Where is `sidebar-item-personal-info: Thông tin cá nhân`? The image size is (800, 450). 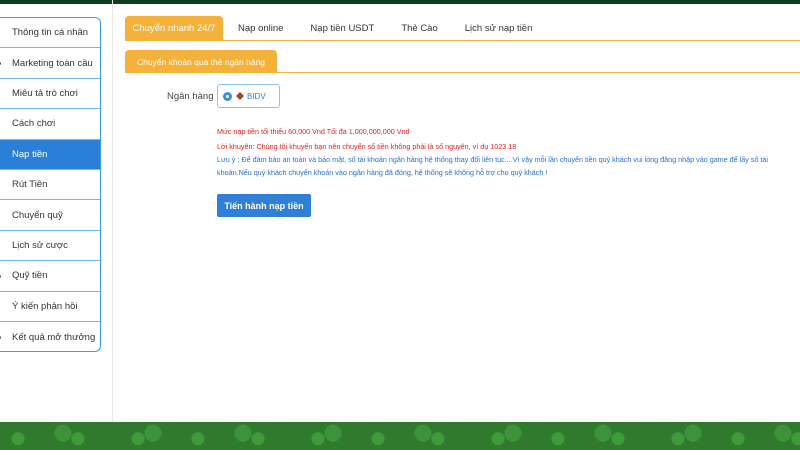 sidebar-item-personal-info: Thông tin cá nhân is located at coordinates (50, 33).